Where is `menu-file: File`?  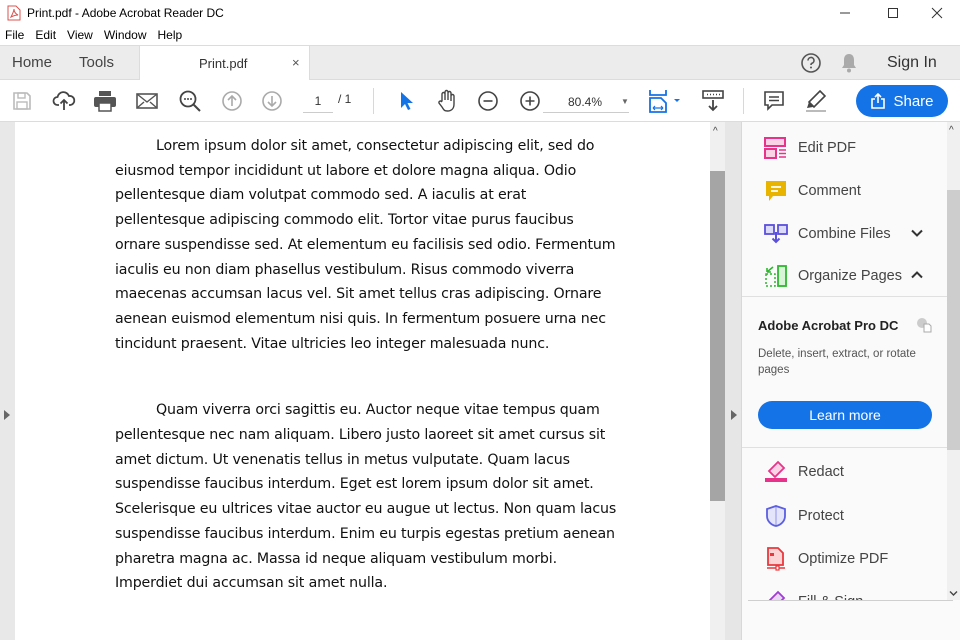
menu-file: File is located at coordinates (15, 35).